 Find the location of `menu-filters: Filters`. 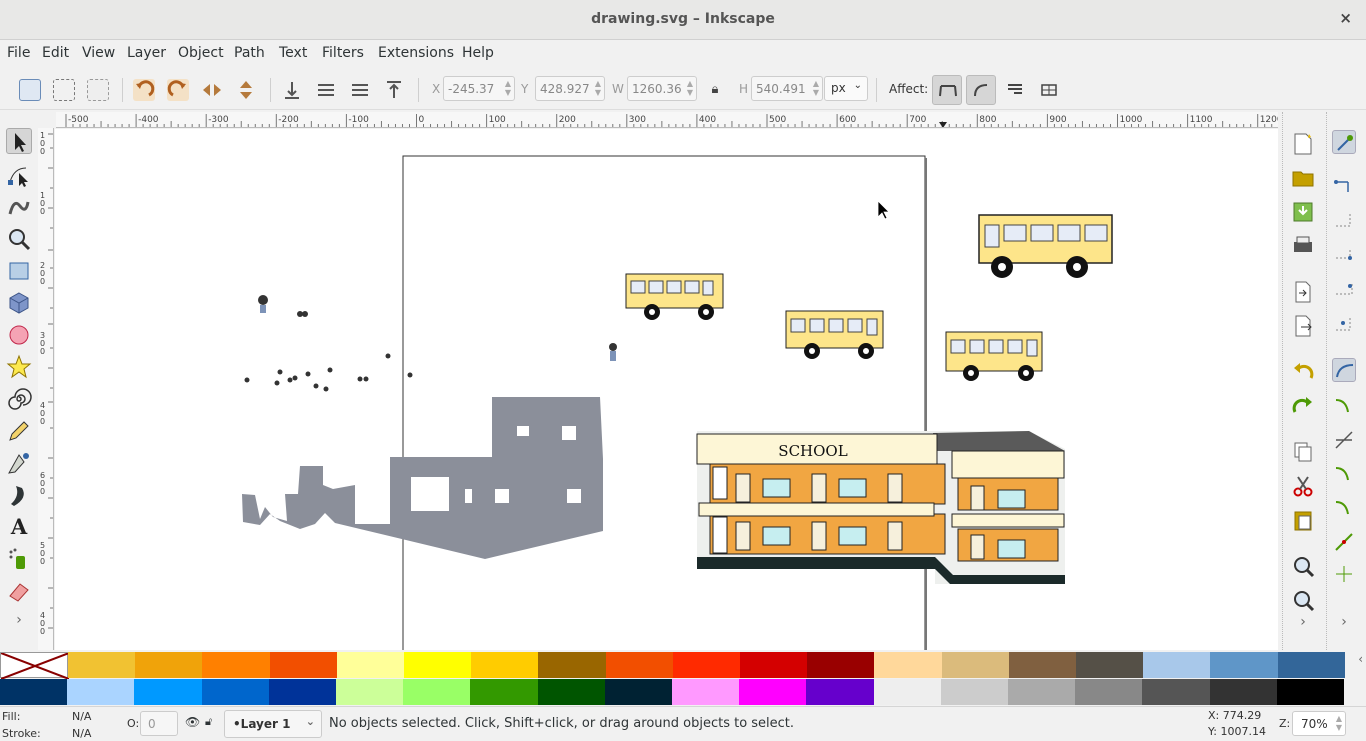

menu-filters: Filters is located at coordinates (343, 53).